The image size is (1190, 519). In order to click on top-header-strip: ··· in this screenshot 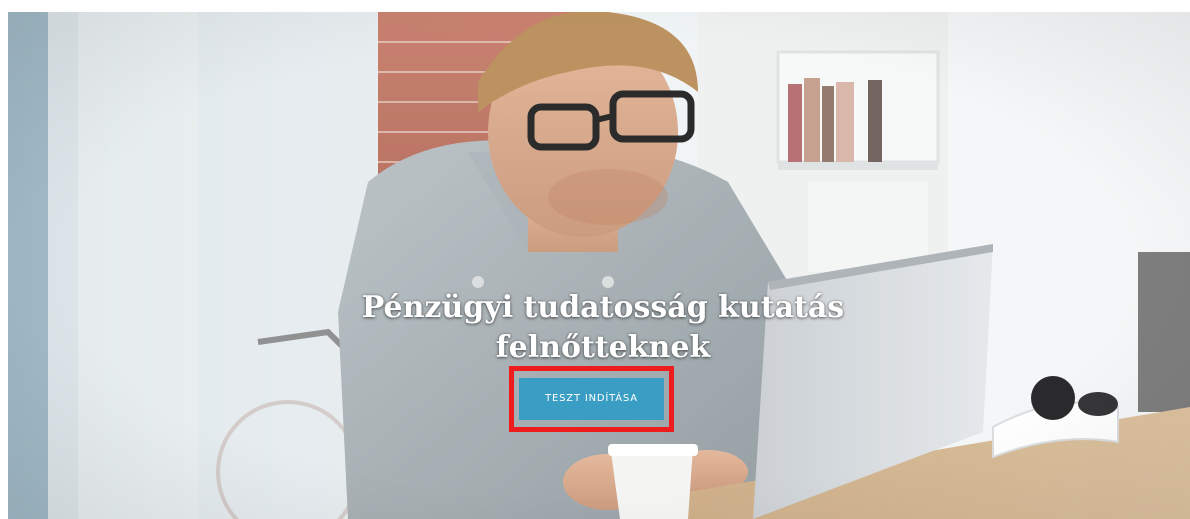, I will do `click(595, 6)`.